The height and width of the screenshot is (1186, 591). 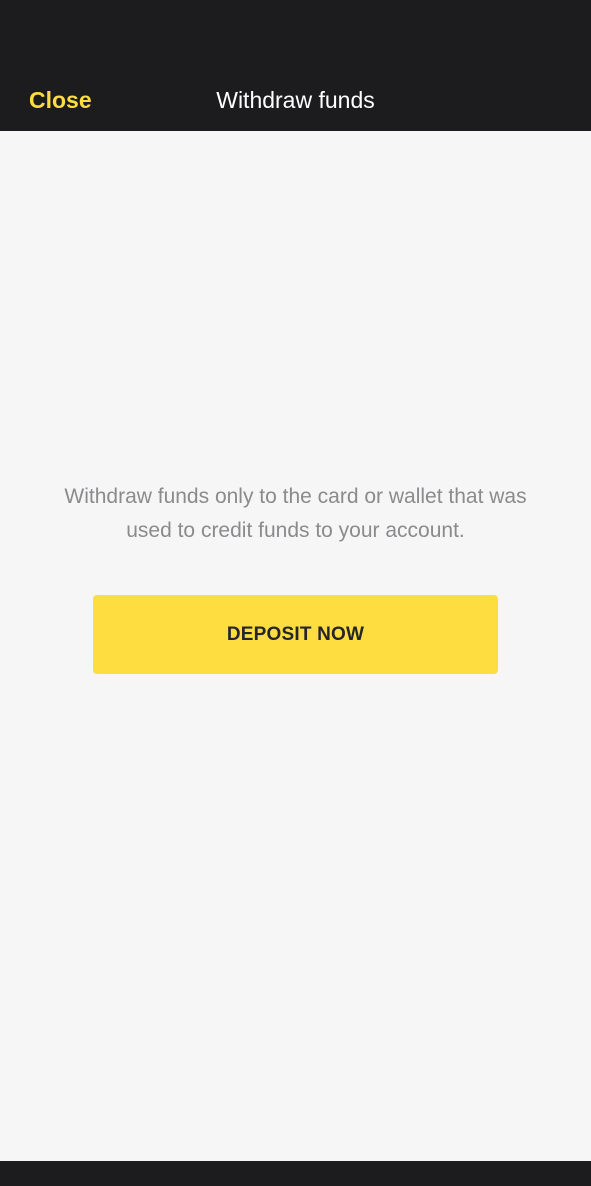 I want to click on top-bar: Withdraw funds Close, so click(x=295, y=65).